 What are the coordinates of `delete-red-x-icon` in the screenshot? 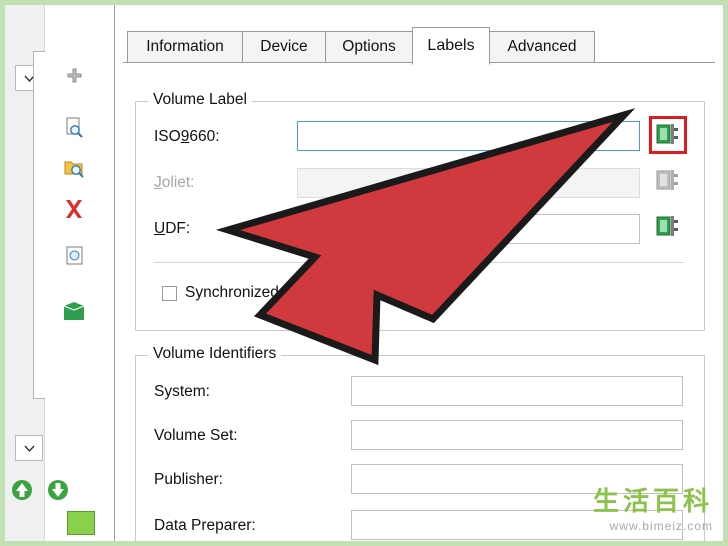 It's located at (74, 209).